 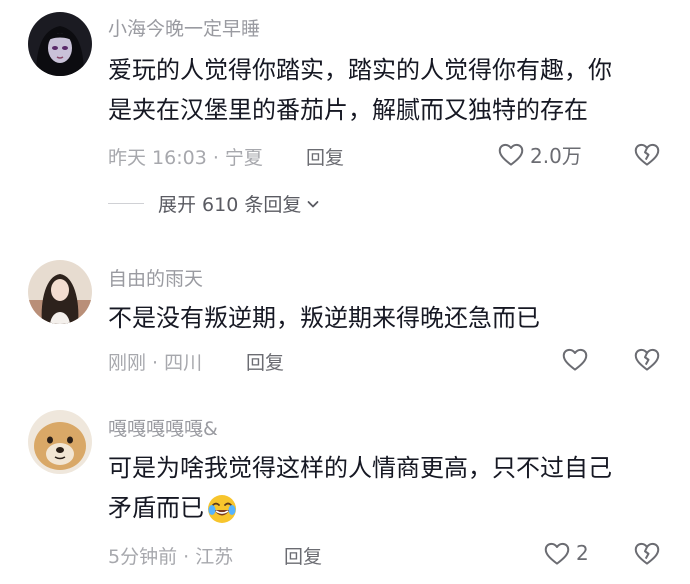 What do you see at coordinates (360, 468) in the screenshot?
I see `comment-text-line: 可是为啥我觉得这样的人情商更高，只不过自己` at bounding box center [360, 468].